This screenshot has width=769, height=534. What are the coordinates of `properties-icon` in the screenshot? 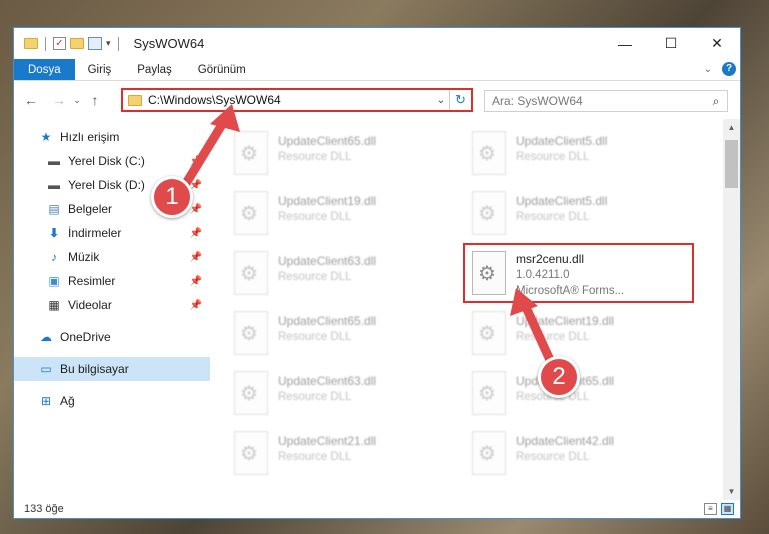 It's located at (95, 43).